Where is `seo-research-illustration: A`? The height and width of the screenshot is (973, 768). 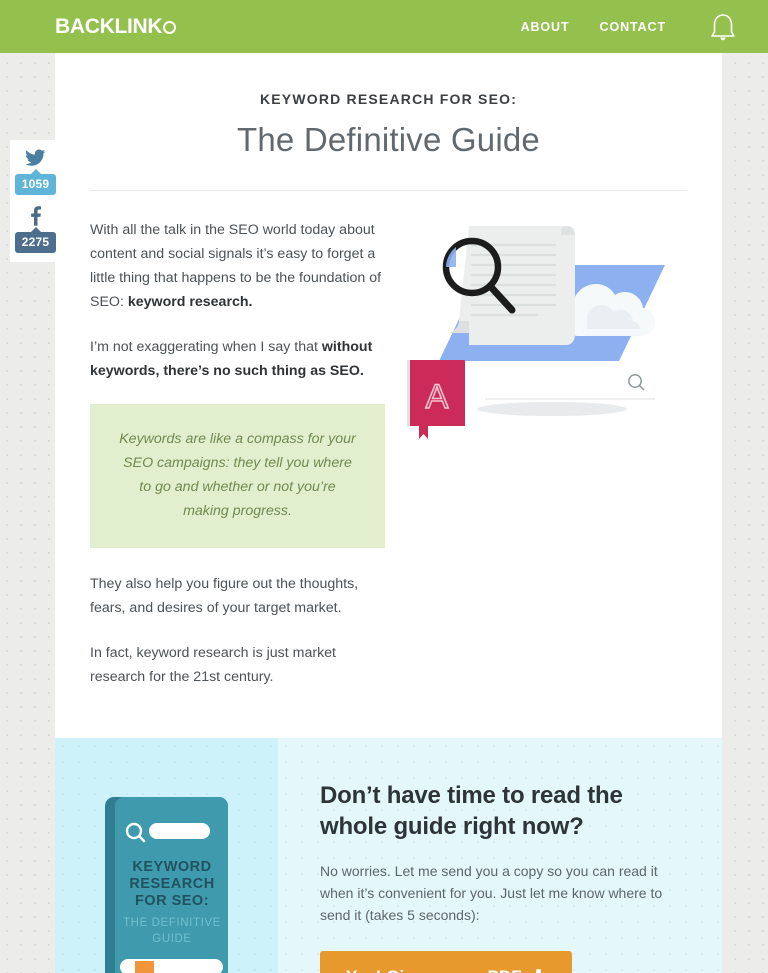 seo-research-illustration: A is located at coordinates (527, 328).